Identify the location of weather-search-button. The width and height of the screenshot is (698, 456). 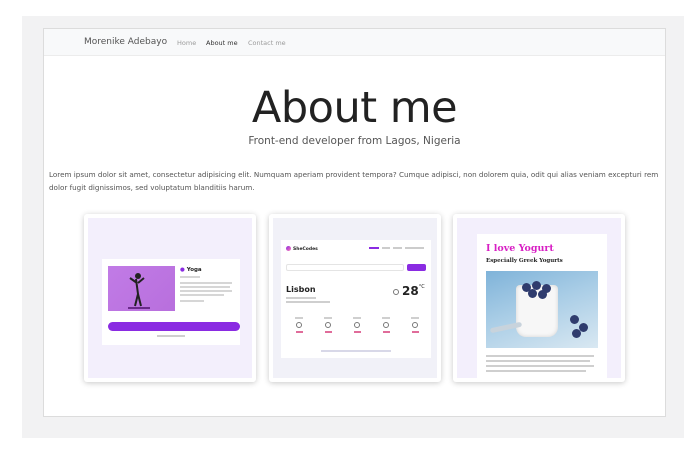
(416, 267).